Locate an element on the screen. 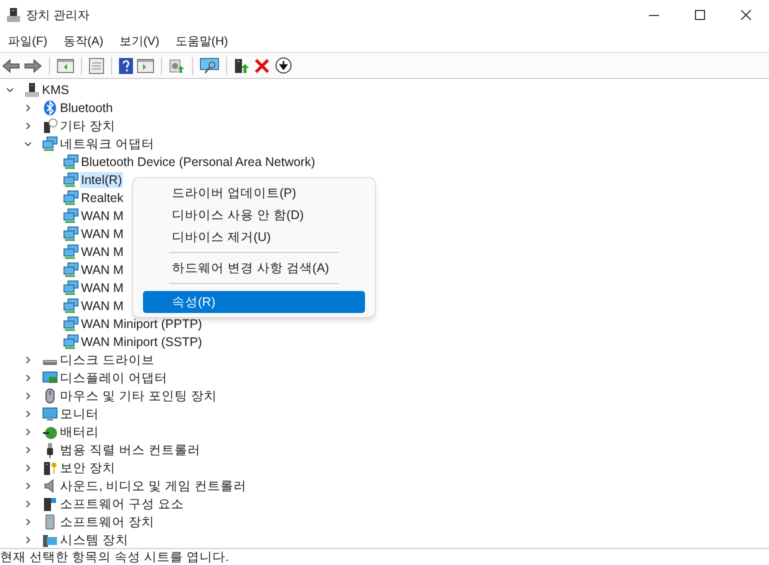 This screenshot has height=565, width=769. disk-drive-icon is located at coordinates (50, 362).